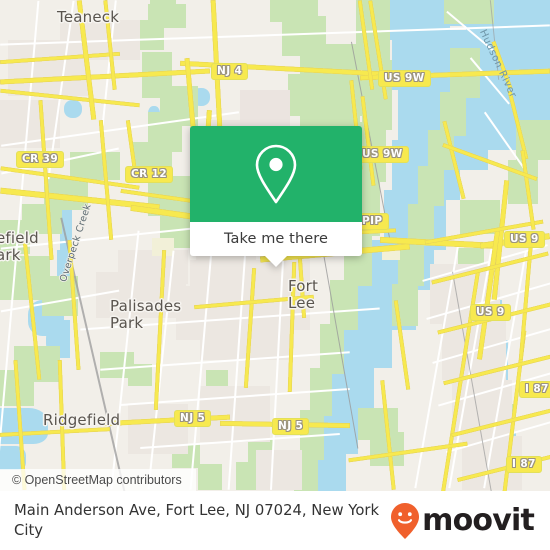  I want to click on moovit-smiley-pin-icon, so click(405, 520).